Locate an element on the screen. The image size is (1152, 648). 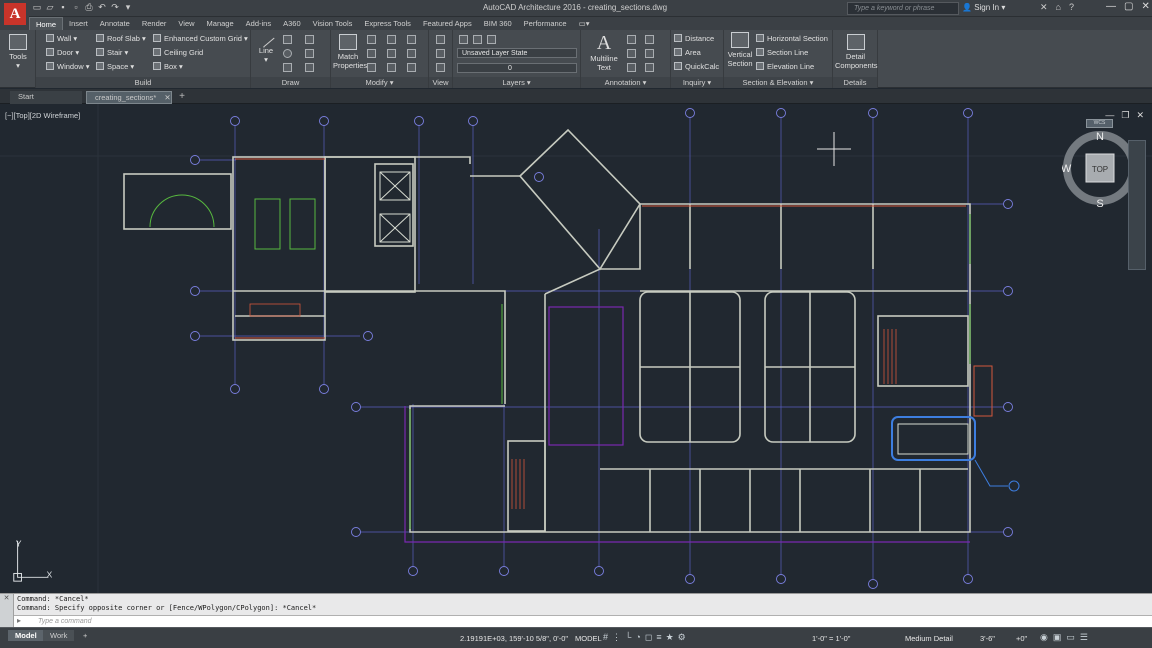
file-tab: creating_sections* ✕ is located at coordinates (129, 97).